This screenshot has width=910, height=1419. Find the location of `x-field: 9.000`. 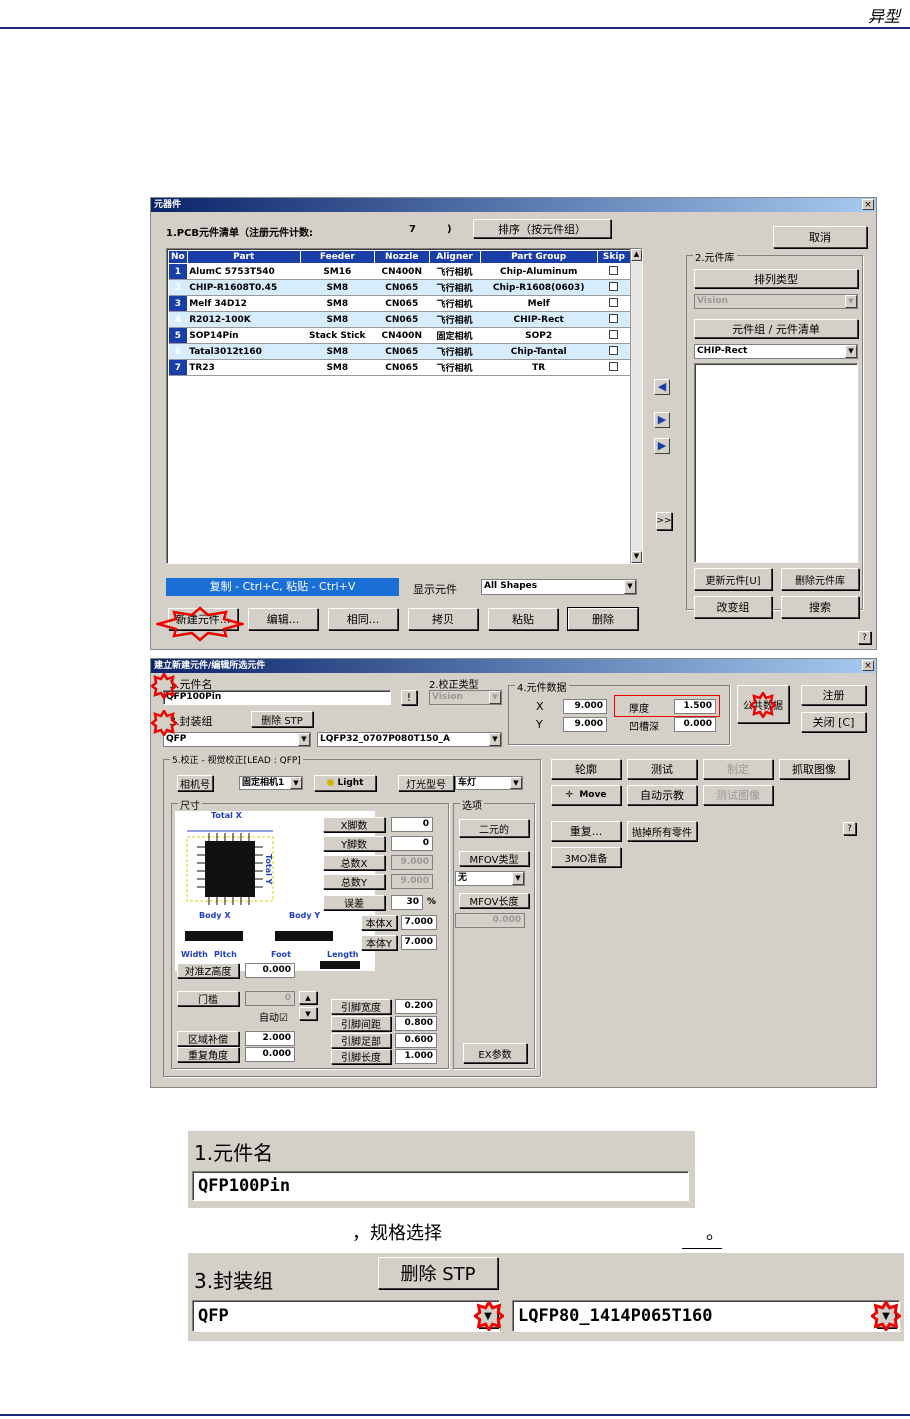

x-field: 9.000 is located at coordinates (585, 706).